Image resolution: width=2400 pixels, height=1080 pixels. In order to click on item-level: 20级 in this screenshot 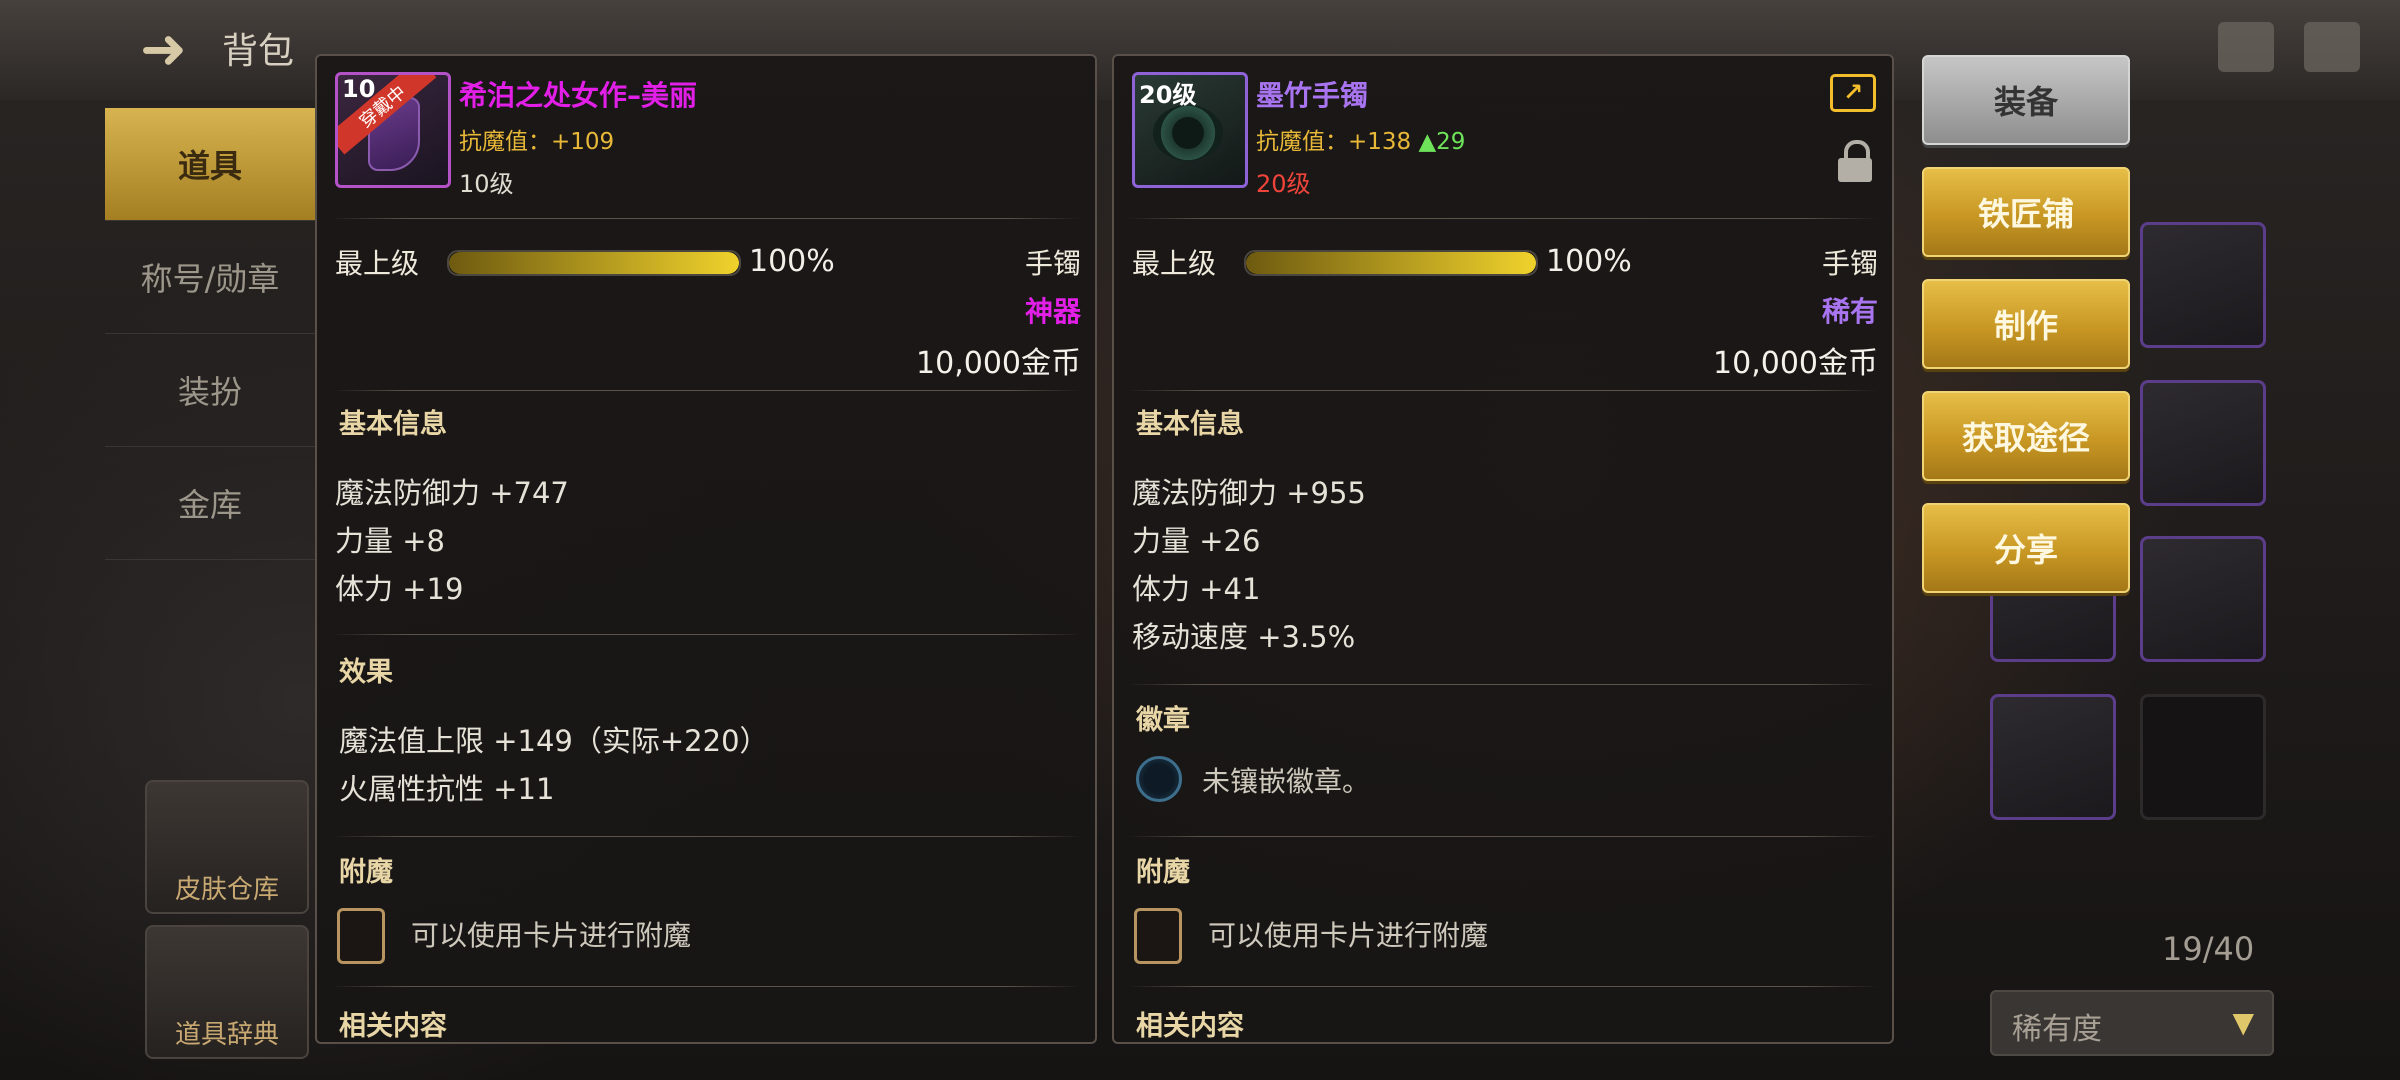, I will do `click(1283, 184)`.